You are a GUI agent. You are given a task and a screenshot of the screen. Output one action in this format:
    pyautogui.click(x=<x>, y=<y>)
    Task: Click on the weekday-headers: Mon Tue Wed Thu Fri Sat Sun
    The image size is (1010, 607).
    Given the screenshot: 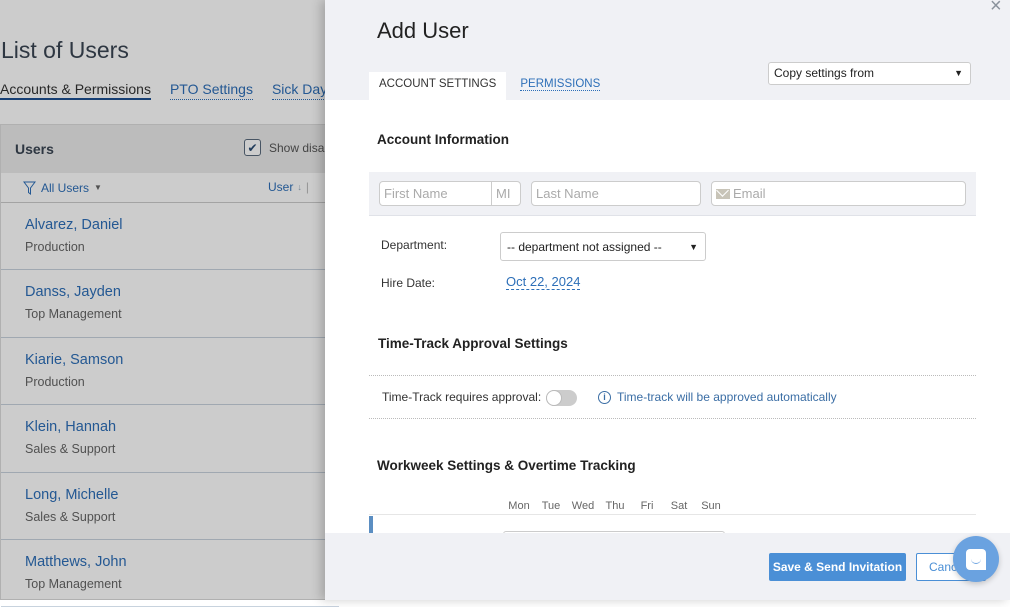 What is the action you would take?
    pyautogui.click(x=615, y=506)
    